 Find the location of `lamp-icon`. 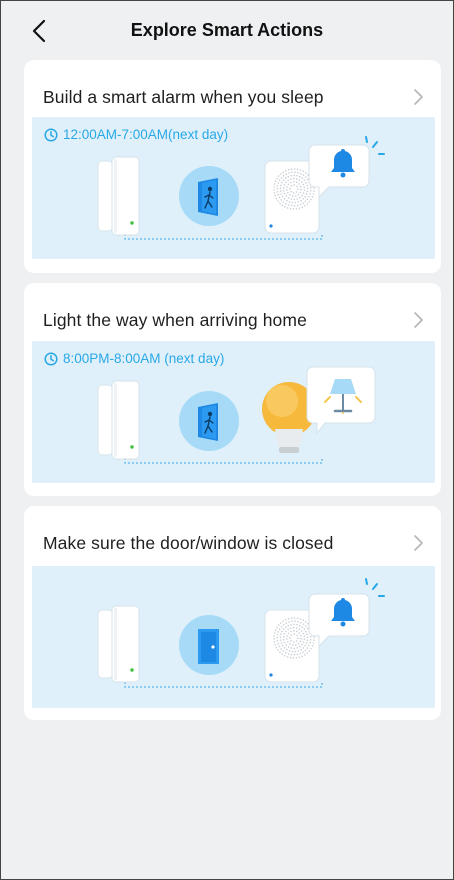

lamp-icon is located at coordinates (341, 400).